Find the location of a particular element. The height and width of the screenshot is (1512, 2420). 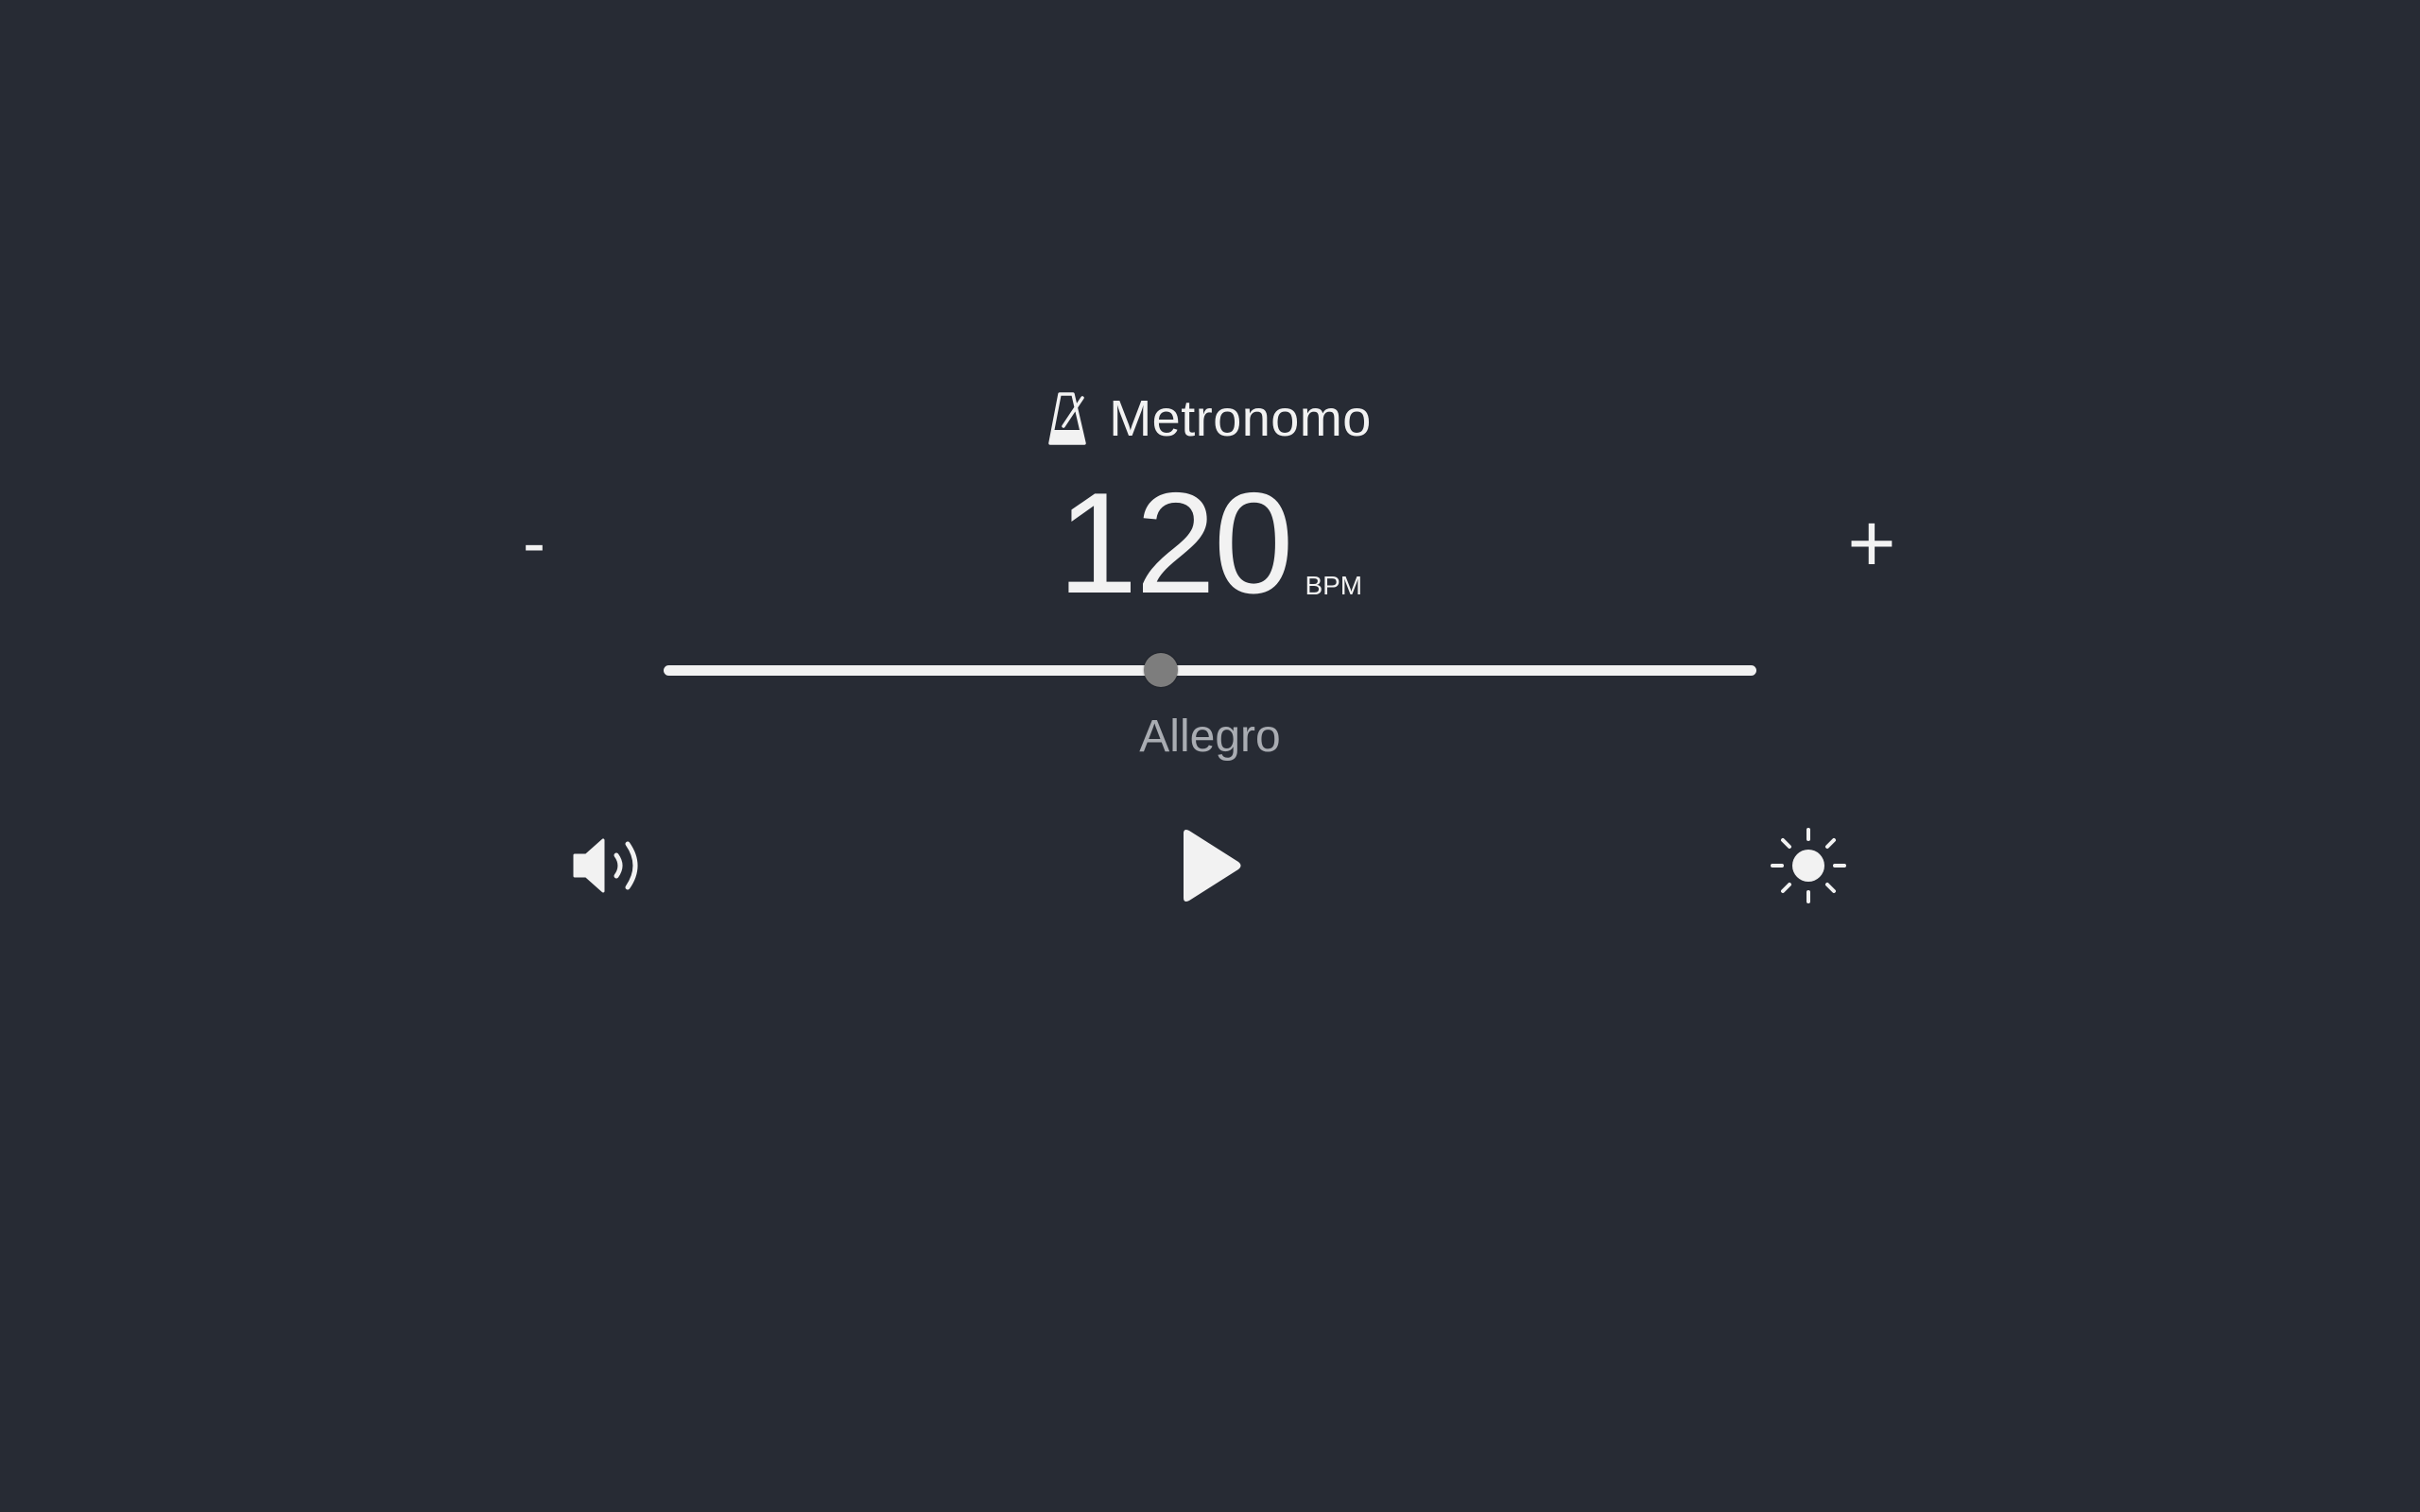

tempo-slider is located at coordinates (1210, 670).